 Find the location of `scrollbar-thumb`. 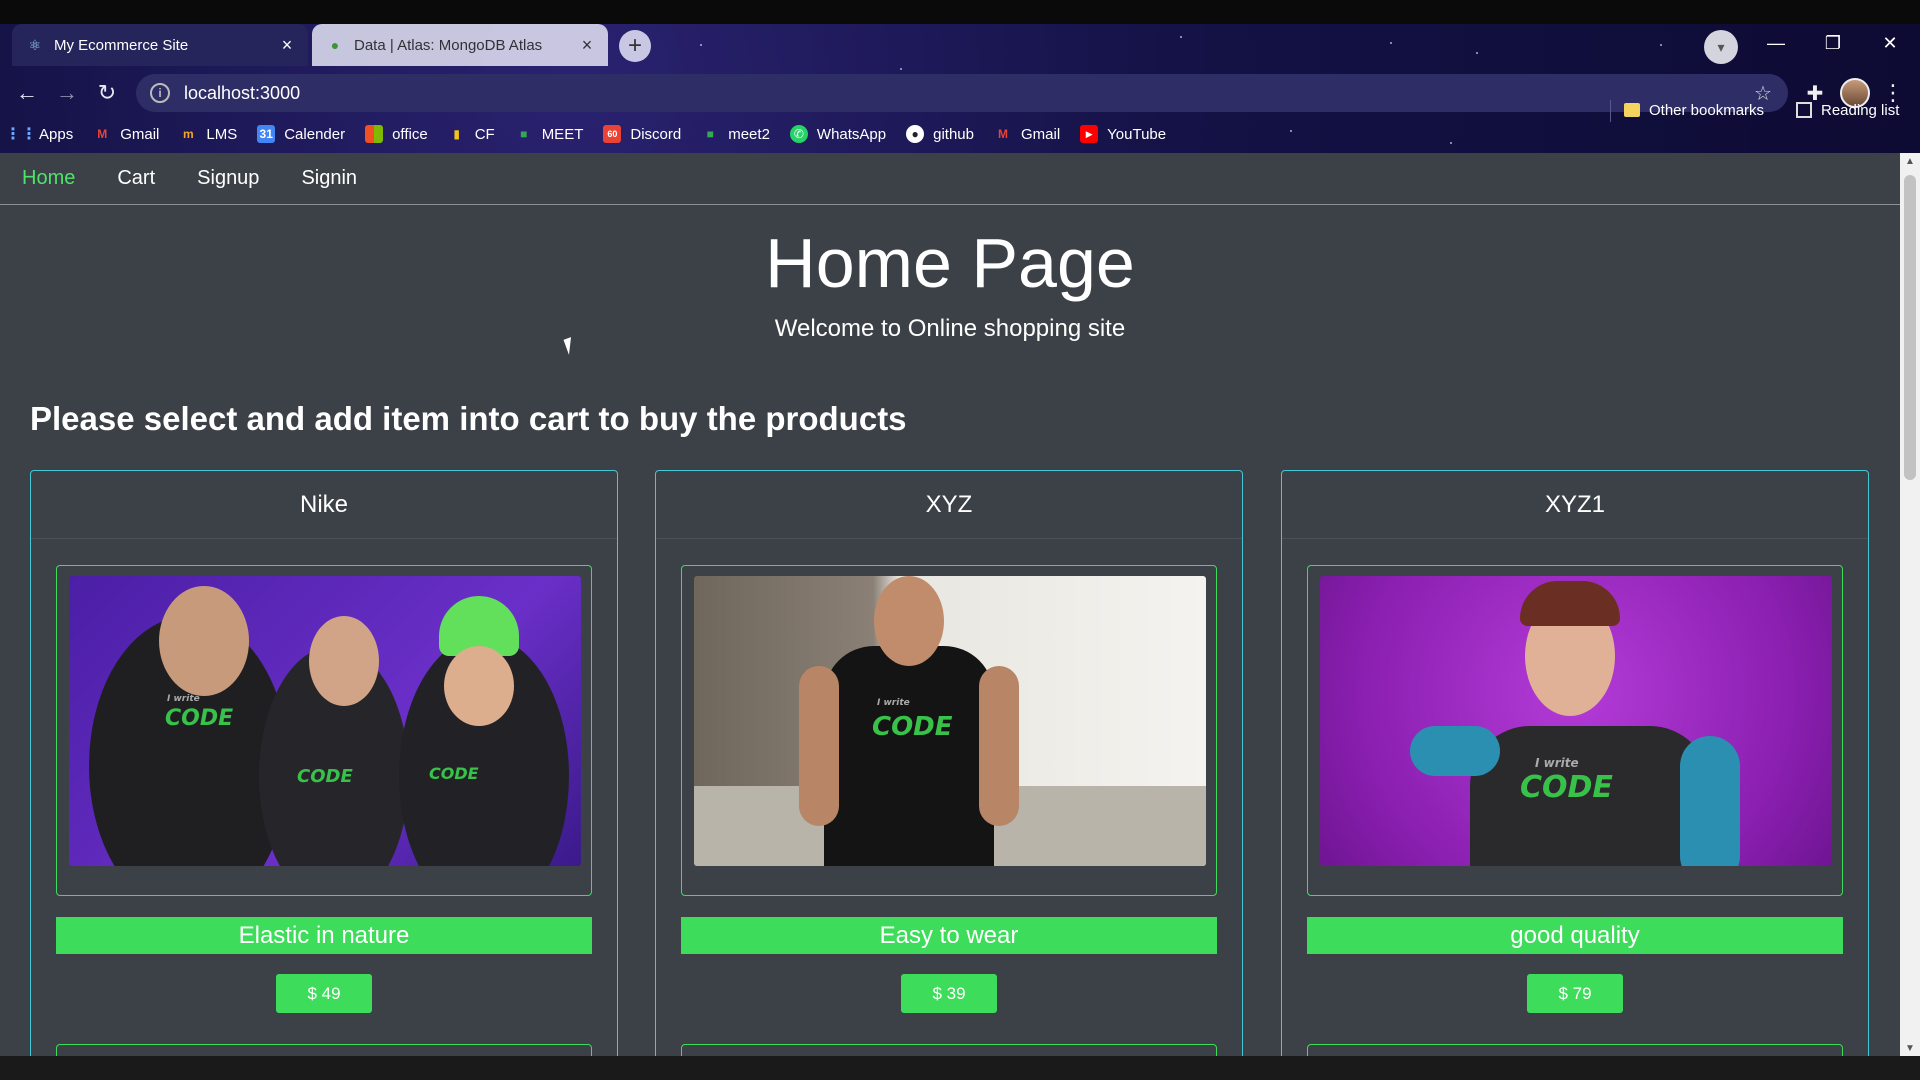

scrollbar-thumb is located at coordinates (1910, 327).